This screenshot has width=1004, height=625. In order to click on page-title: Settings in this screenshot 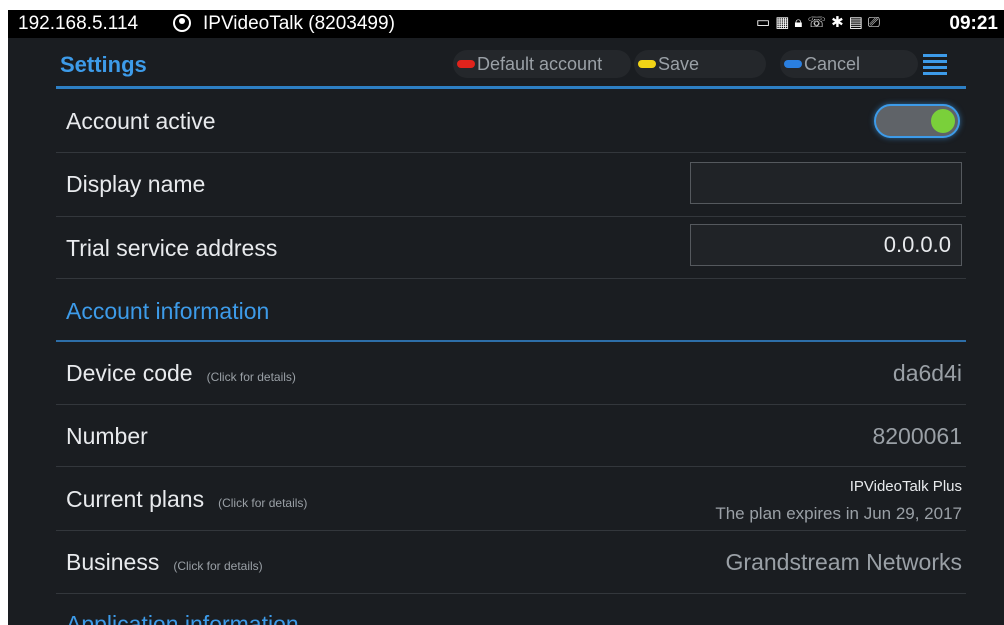, I will do `click(103, 64)`.